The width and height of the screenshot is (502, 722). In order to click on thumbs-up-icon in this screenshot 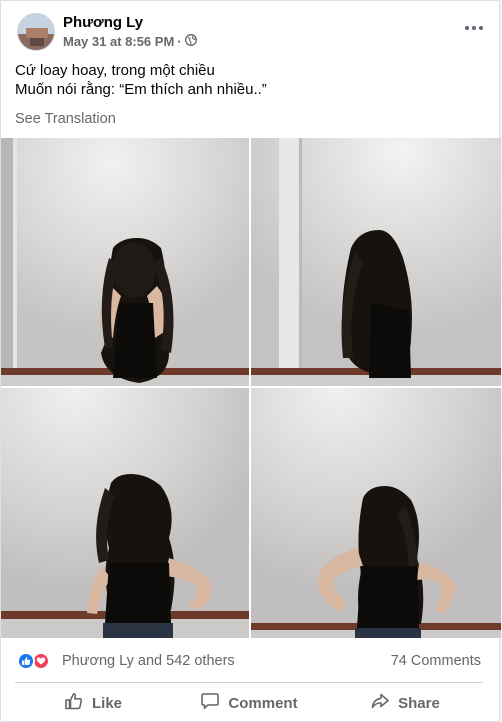, I will do `click(74, 703)`.